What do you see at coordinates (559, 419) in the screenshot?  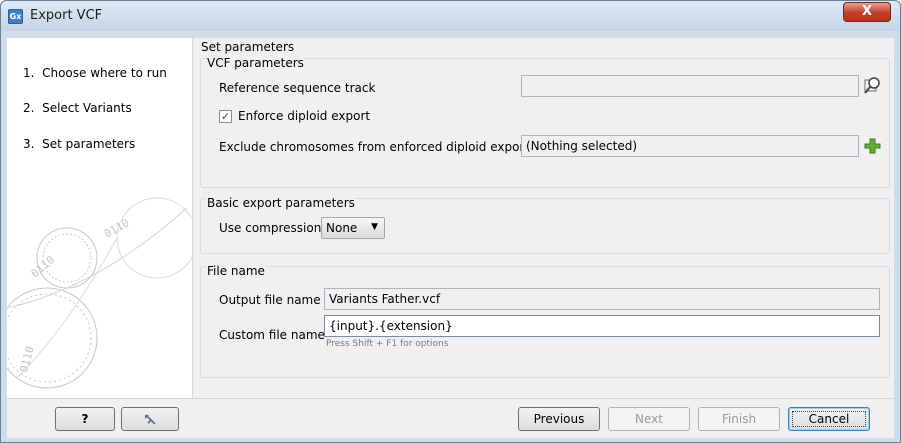 I see `previous-button: Previous` at bounding box center [559, 419].